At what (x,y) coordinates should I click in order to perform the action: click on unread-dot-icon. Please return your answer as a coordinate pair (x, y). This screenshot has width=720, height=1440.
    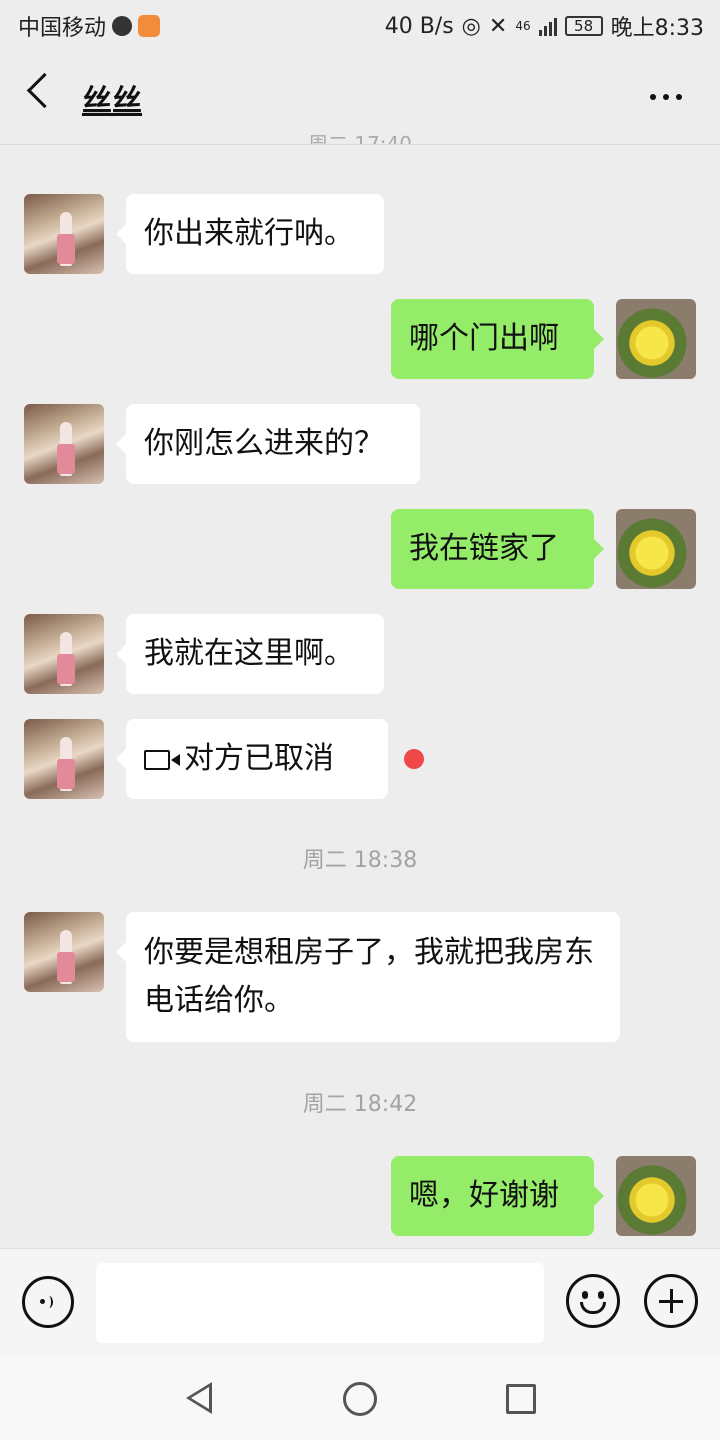
    Looking at the image, I should click on (414, 759).